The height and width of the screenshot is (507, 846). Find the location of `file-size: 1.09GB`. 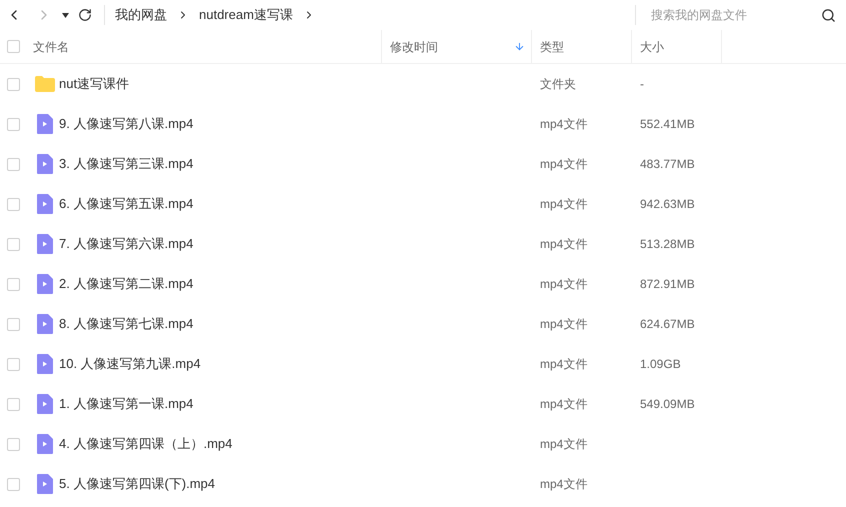

file-size: 1.09GB is located at coordinates (660, 364).